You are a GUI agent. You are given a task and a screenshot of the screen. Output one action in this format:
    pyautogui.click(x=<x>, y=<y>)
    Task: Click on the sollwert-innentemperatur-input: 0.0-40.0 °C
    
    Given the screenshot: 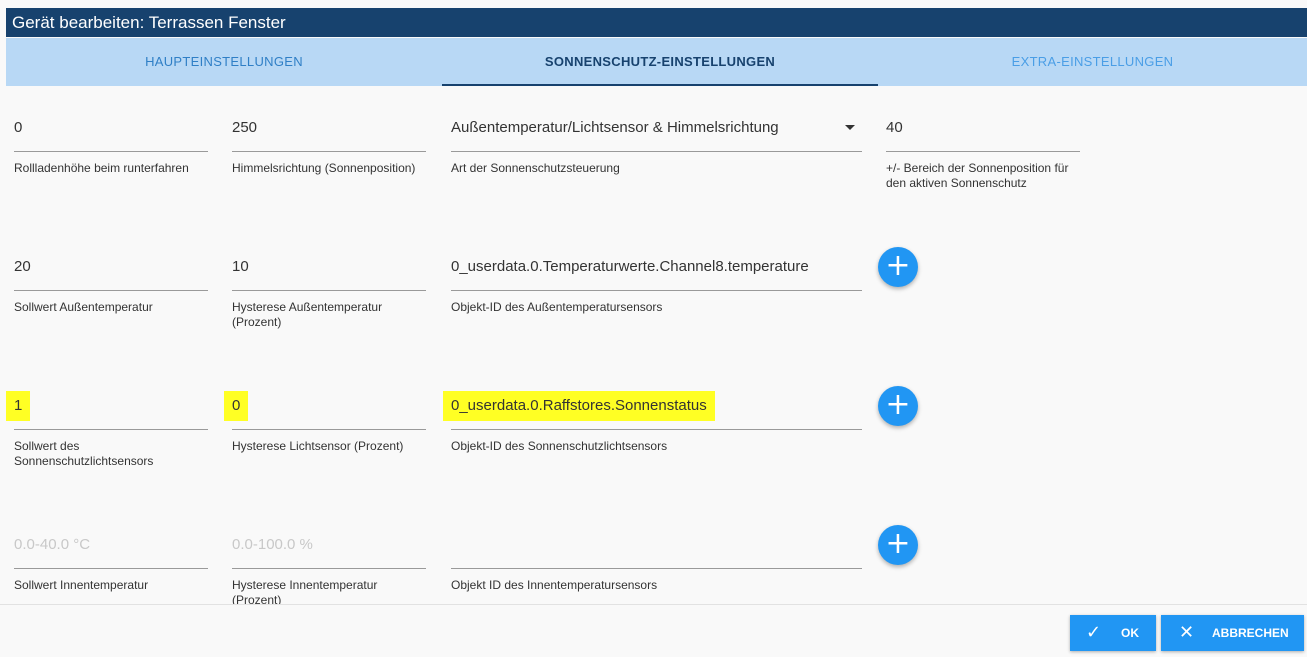 What is the action you would take?
    pyautogui.click(x=52, y=545)
    